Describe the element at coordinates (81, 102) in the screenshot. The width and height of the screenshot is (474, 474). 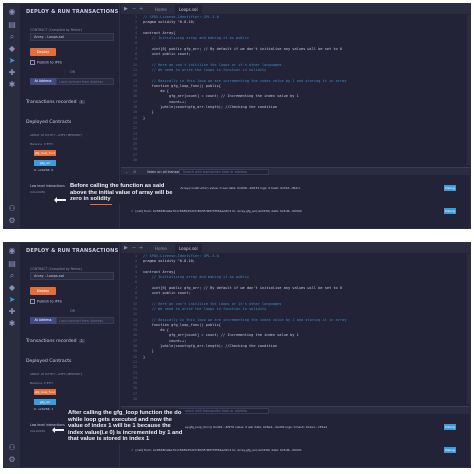
I see `transactions-count-badge: 1` at that location.